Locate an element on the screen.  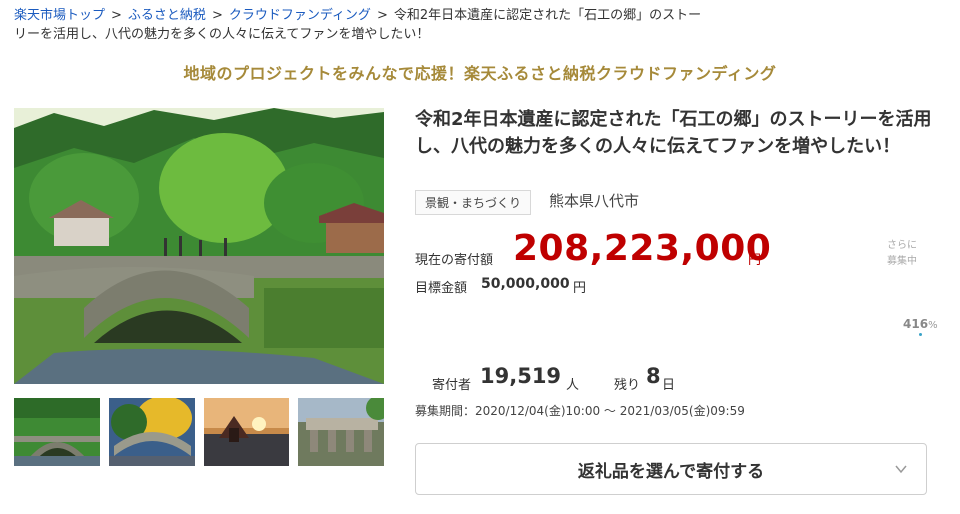
still-recruiting-line2: 募集中 is located at coordinates (902, 261).